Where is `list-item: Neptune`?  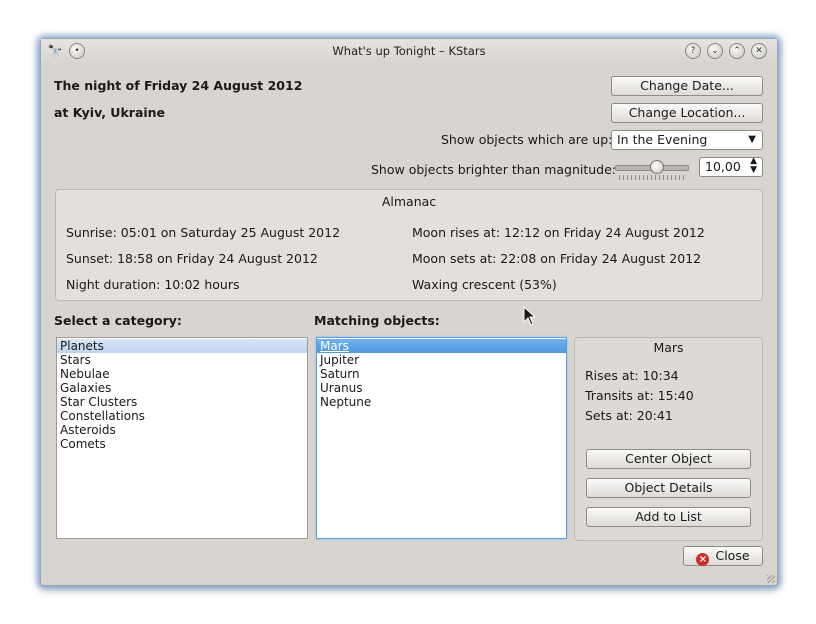
list-item: Neptune is located at coordinates (441, 402).